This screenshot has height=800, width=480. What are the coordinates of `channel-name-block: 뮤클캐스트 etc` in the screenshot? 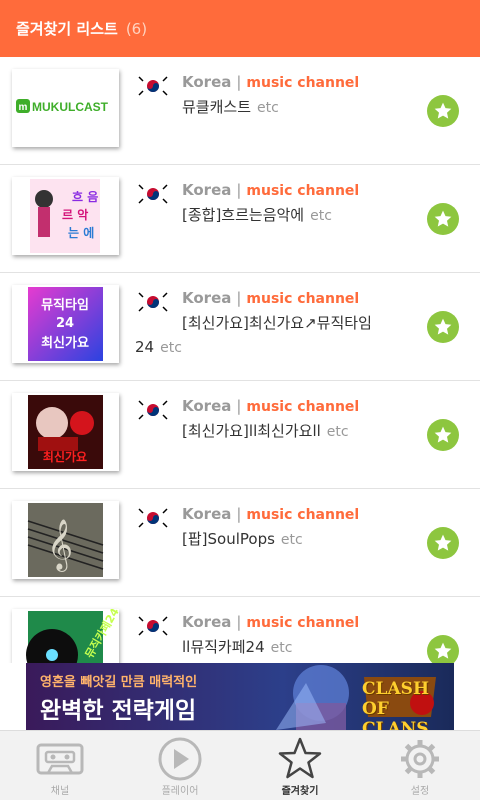 It's located at (297, 107).